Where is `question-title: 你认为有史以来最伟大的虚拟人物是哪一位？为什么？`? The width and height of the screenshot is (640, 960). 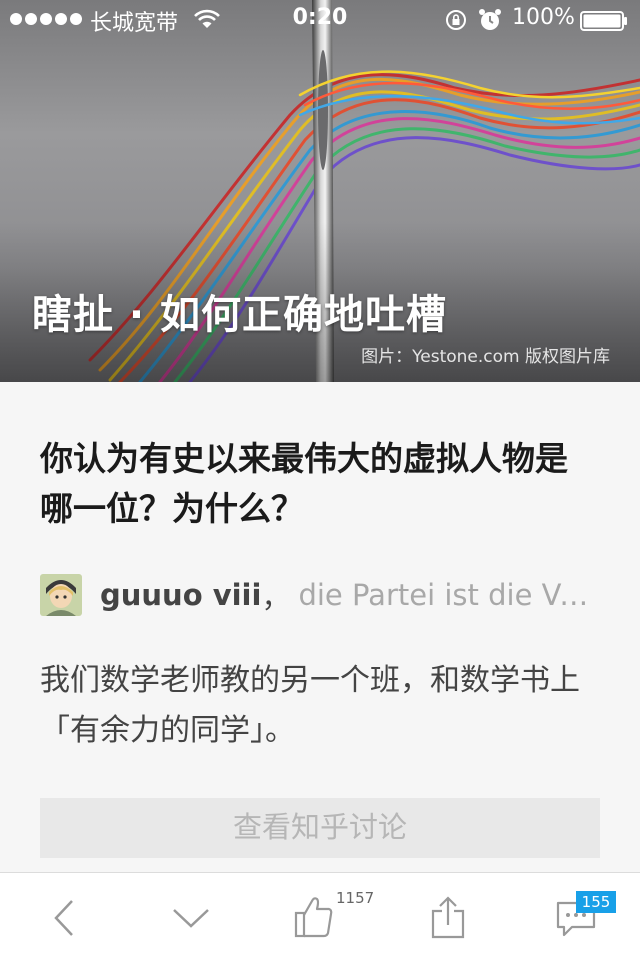
question-title: 你认为有史以来最伟大的虚拟人物是哪一位？为什么？ is located at coordinates (320, 484).